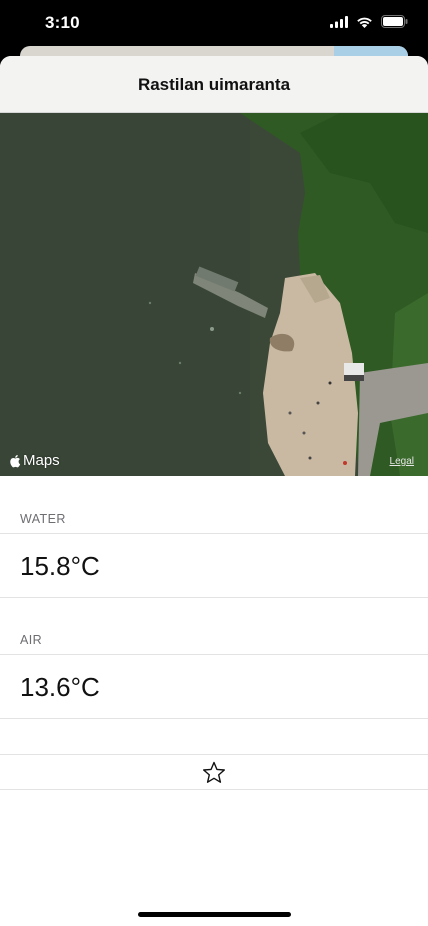 This screenshot has width=428, height=926. I want to click on page-title: Rastilan uimaranta, so click(214, 84).